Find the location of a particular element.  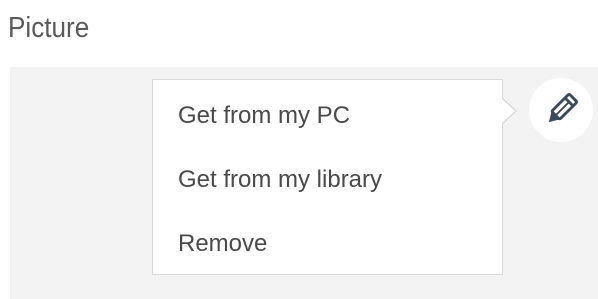

pencil-icon is located at coordinates (561, 110).